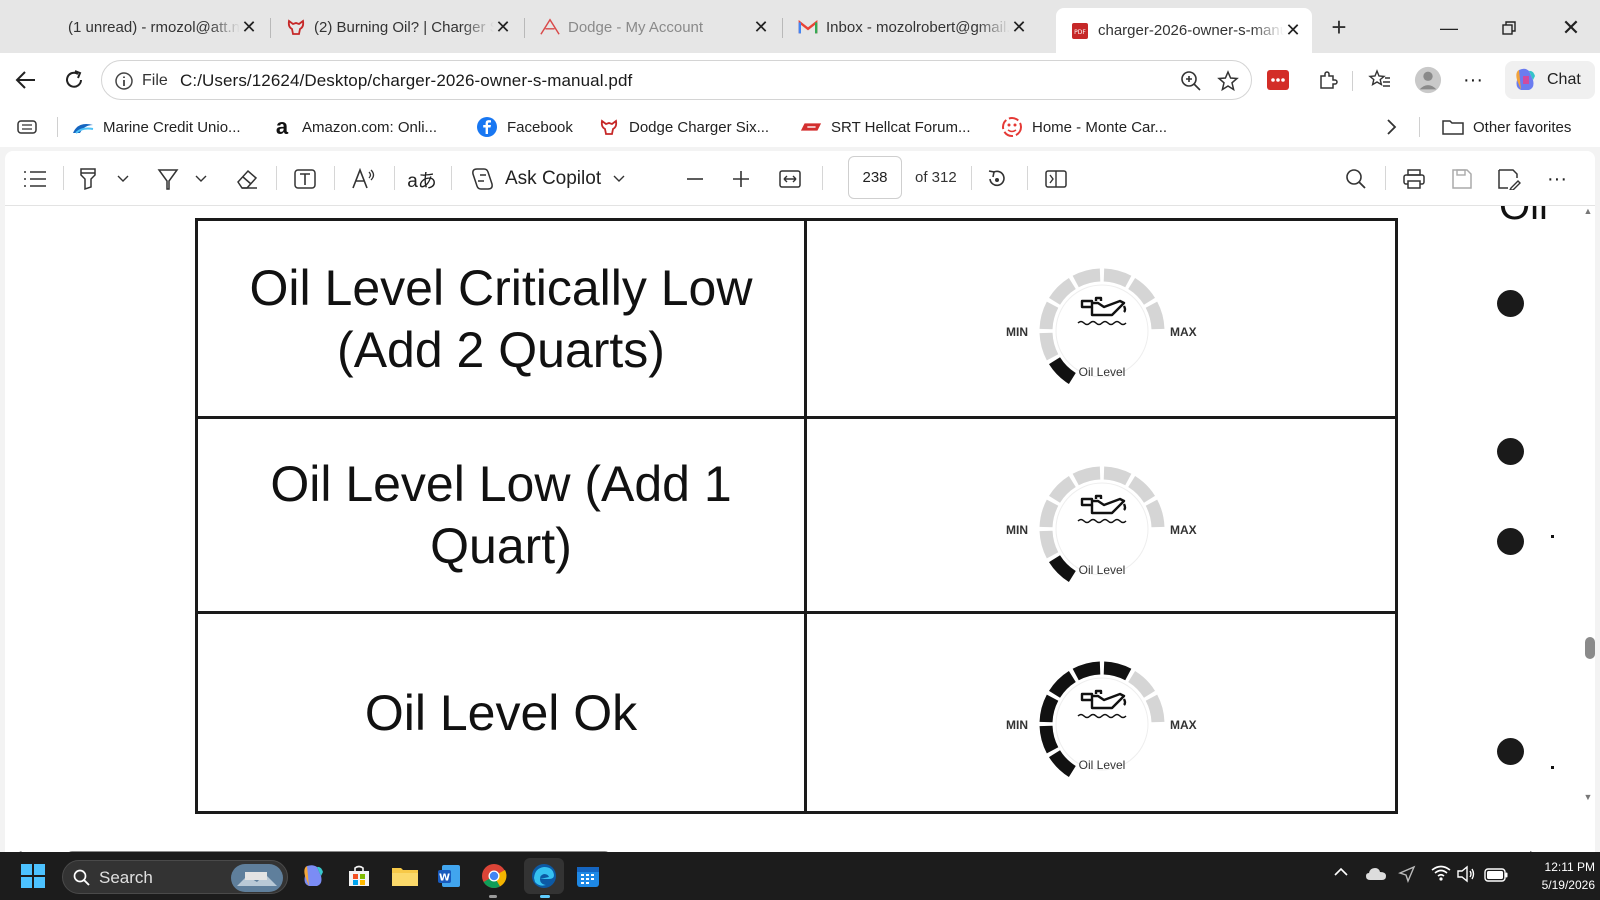  I want to click on contents-list-icon, so click(35, 179).